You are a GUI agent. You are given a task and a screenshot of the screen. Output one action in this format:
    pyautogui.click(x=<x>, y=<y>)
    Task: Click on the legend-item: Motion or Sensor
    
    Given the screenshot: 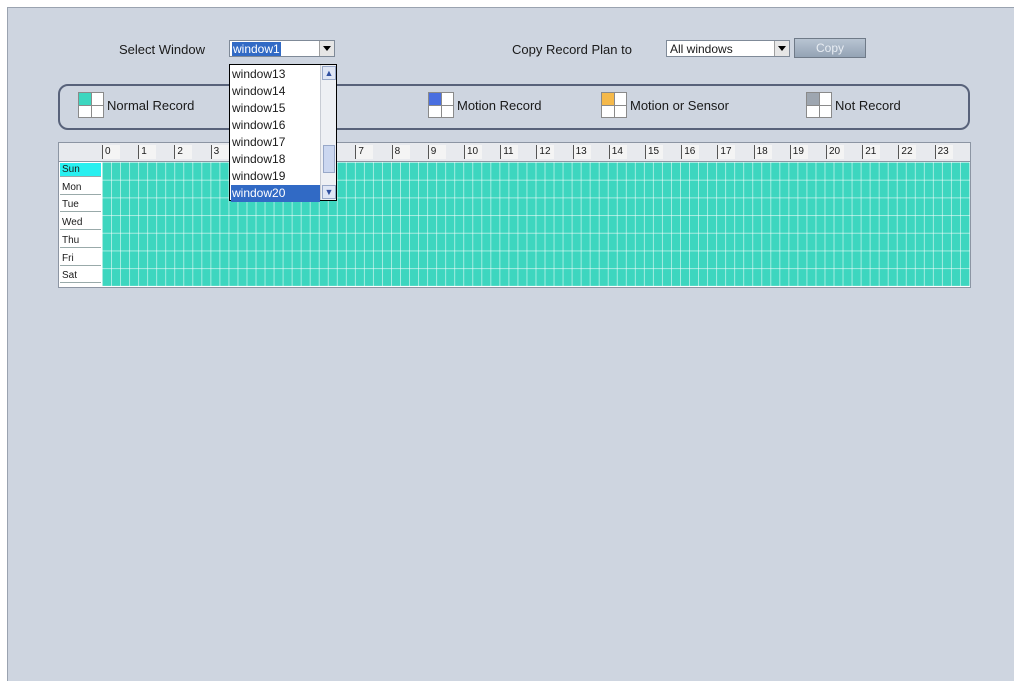 What is the action you would take?
    pyautogui.click(x=665, y=105)
    